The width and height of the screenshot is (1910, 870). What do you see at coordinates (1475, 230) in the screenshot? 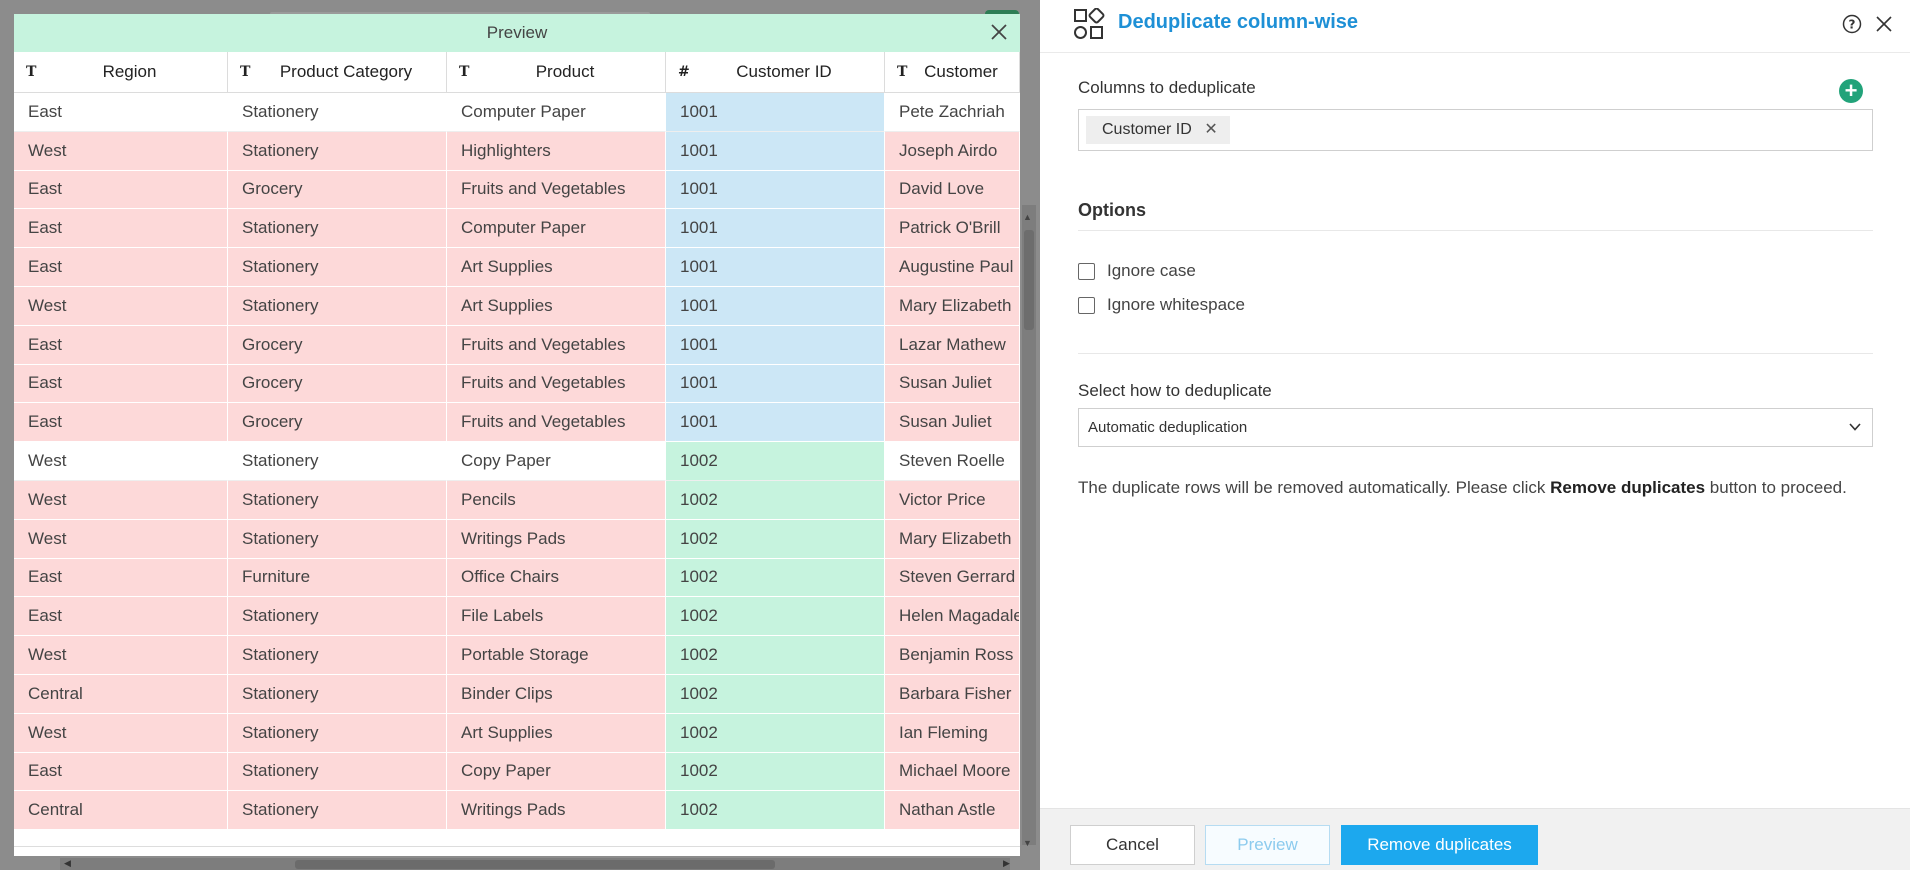
I see `options-divider` at bounding box center [1475, 230].